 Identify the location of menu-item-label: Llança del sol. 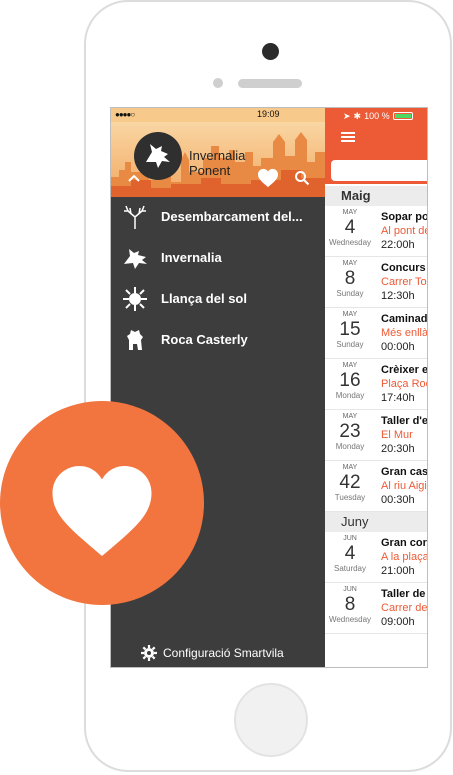
(204, 298).